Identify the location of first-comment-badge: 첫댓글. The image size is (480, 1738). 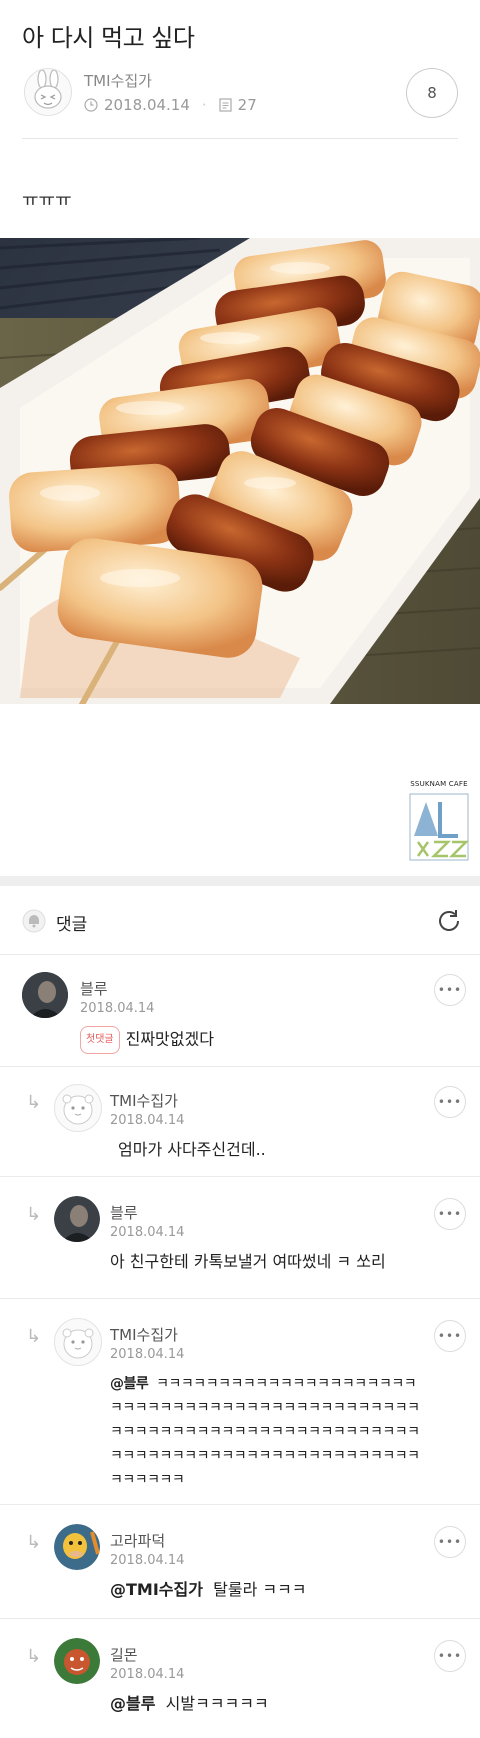
(100, 1040).